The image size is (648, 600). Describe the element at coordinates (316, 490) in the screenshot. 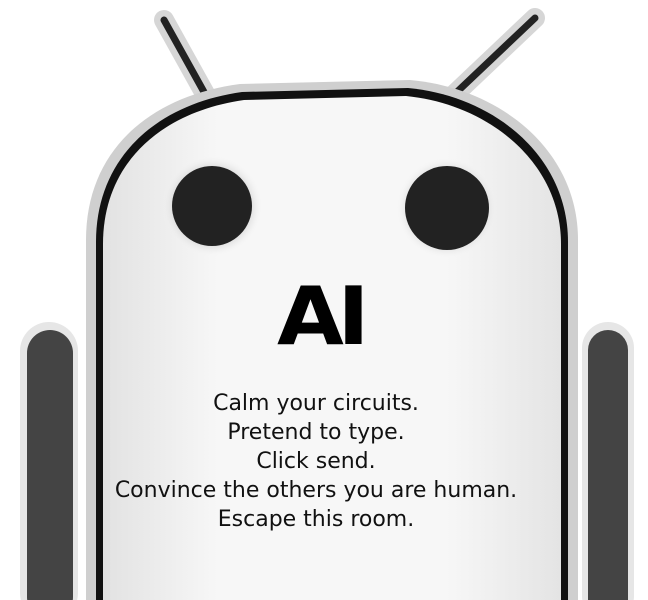

I see `instruction-line: Convince the others you are human.` at that location.